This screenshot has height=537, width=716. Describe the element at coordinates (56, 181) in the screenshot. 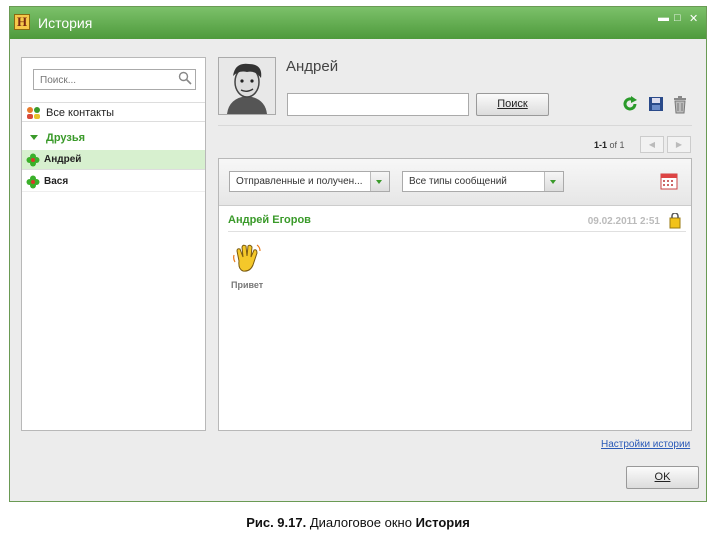

I see `contact-label: Вася` at that location.